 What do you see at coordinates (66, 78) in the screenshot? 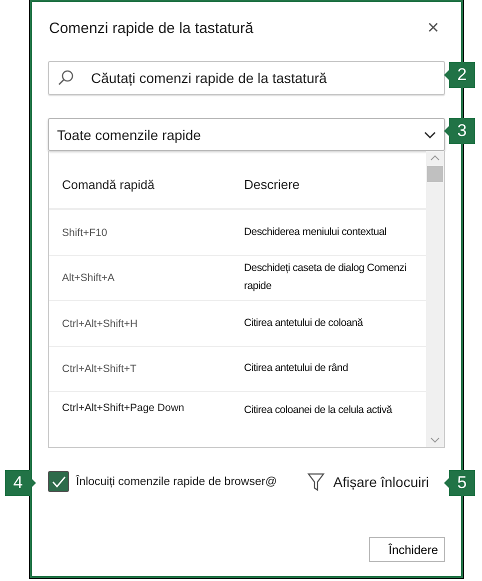
I see `search-icon` at bounding box center [66, 78].